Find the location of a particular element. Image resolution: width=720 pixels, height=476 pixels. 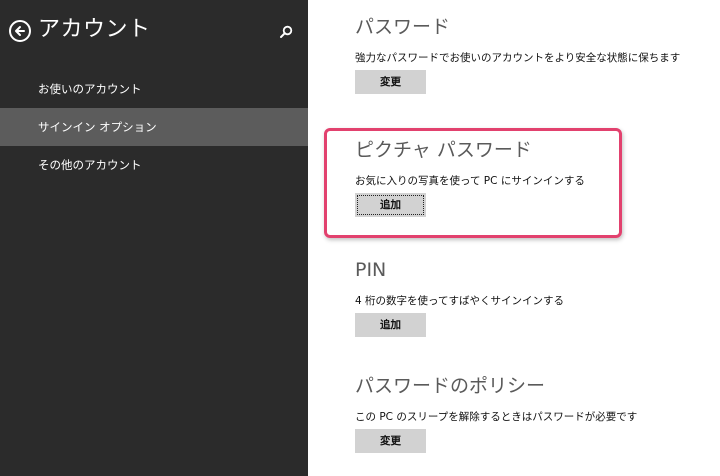

password-policy-title: パスワードのポリシー is located at coordinates (450, 386).